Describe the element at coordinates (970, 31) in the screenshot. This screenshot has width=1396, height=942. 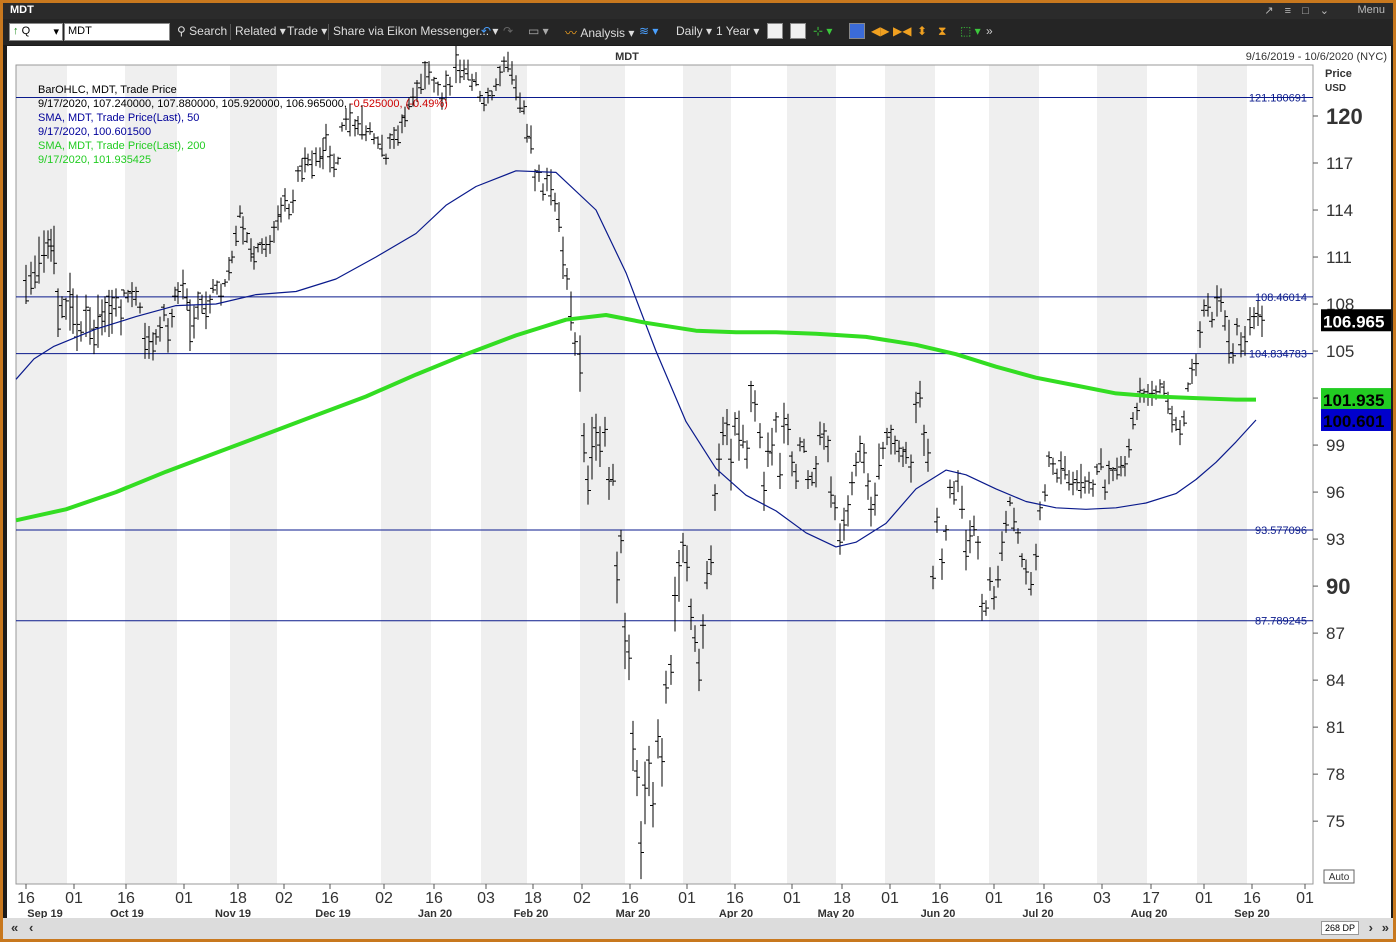
I see `select-icon: ⬚ ▾` at that location.